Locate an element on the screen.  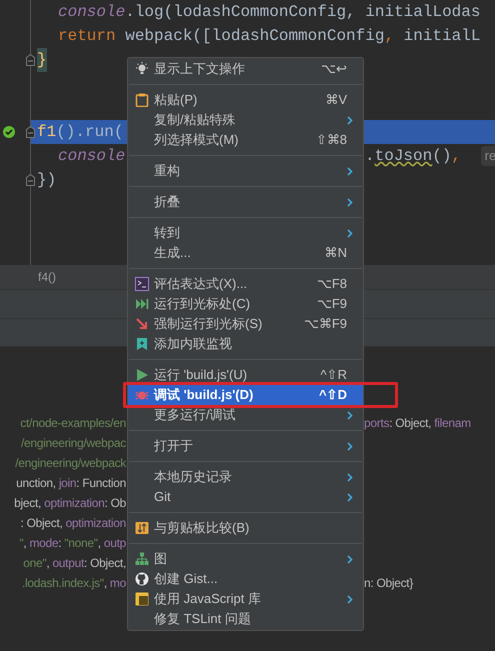
code-token: }) is located at coordinates (46, 180).